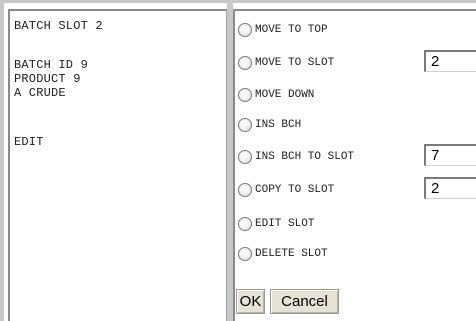 The image size is (476, 321). Describe the element at coordinates (29, 142) in the screenshot. I see `mode-text: EDIT` at that location.